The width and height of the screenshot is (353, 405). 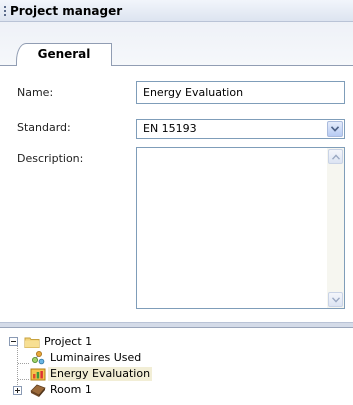 What do you see at coordinates (240, 129) in the screenshot?
I see `standard-select: EN 15193` at bounding box center [240, 129].